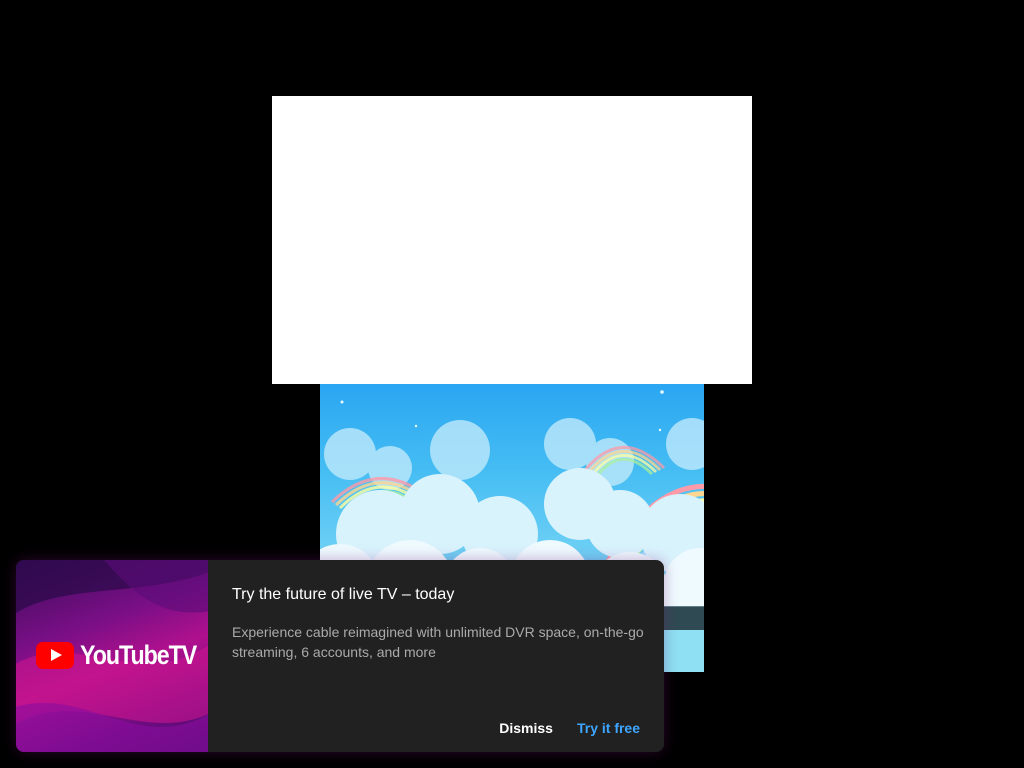 This screenshot has width=1024, height=768. I want to click on logo-wordmark: YouTubeTV, so click(138, 655).